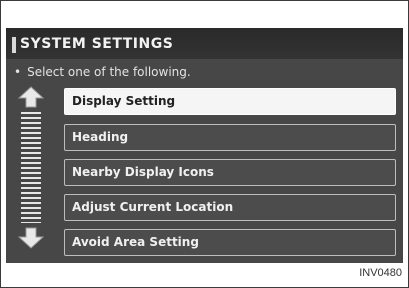  What do you see at coordinates (230, 137) in the screenshot?
I see `menu-item-heading: Heading` at bounding box center [230, 137].